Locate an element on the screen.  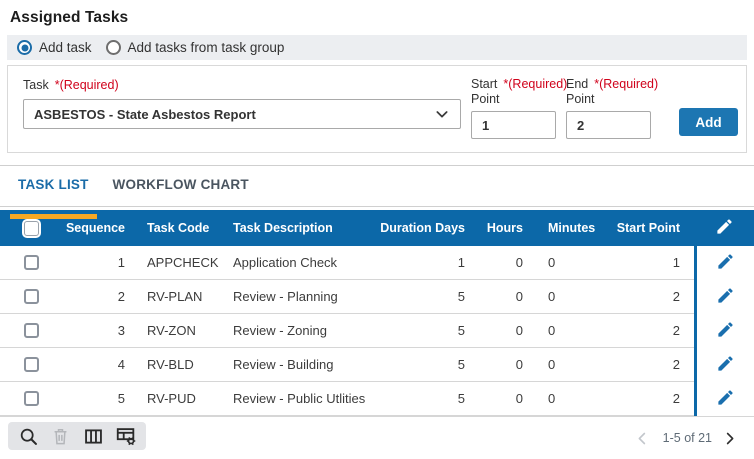
pagination-range-label: 1-5 of 21 is located at coordinates (687, 438).